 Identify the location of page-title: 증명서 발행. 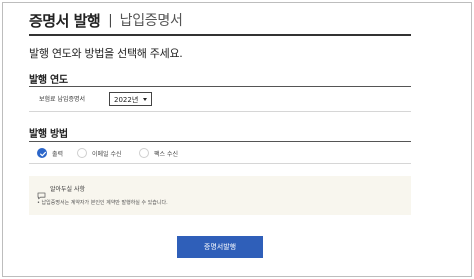
(65, 20).